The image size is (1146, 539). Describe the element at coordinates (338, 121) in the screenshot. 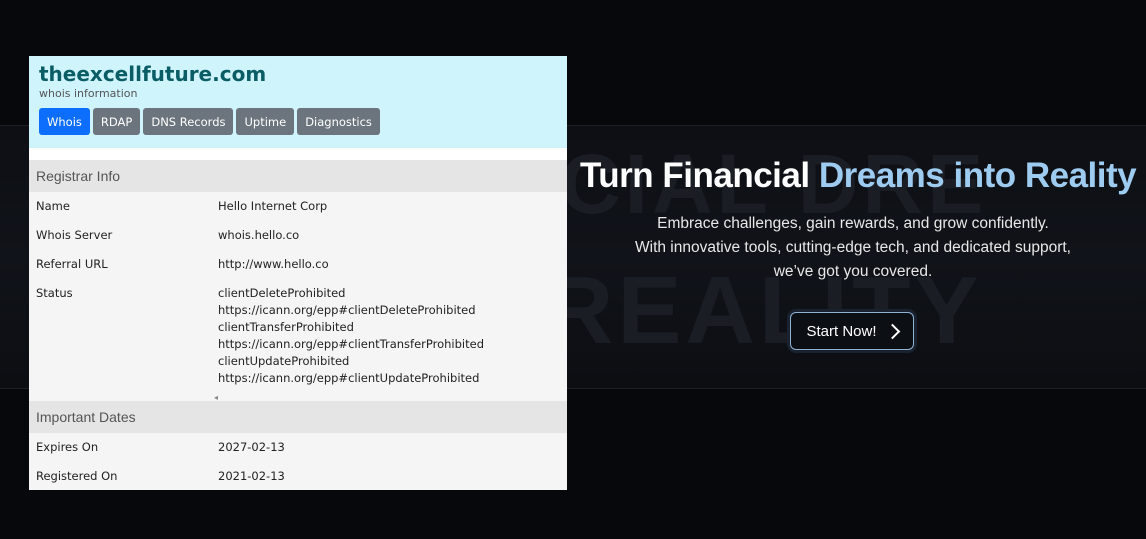

I see `tab-diagnostics: Diagnostics` at that location.